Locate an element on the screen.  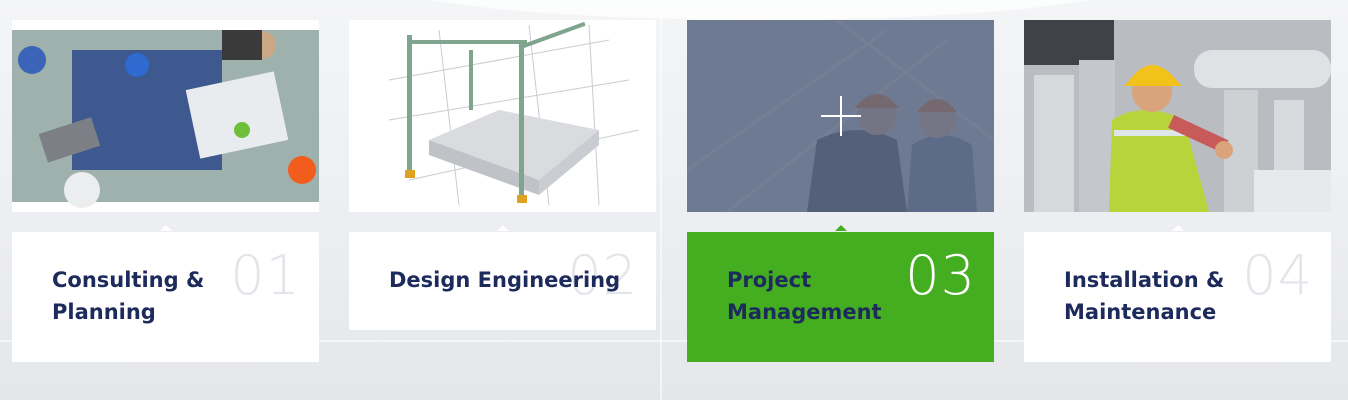
service-title: Installation & Maintenance is located at coordinates (1181, 296).